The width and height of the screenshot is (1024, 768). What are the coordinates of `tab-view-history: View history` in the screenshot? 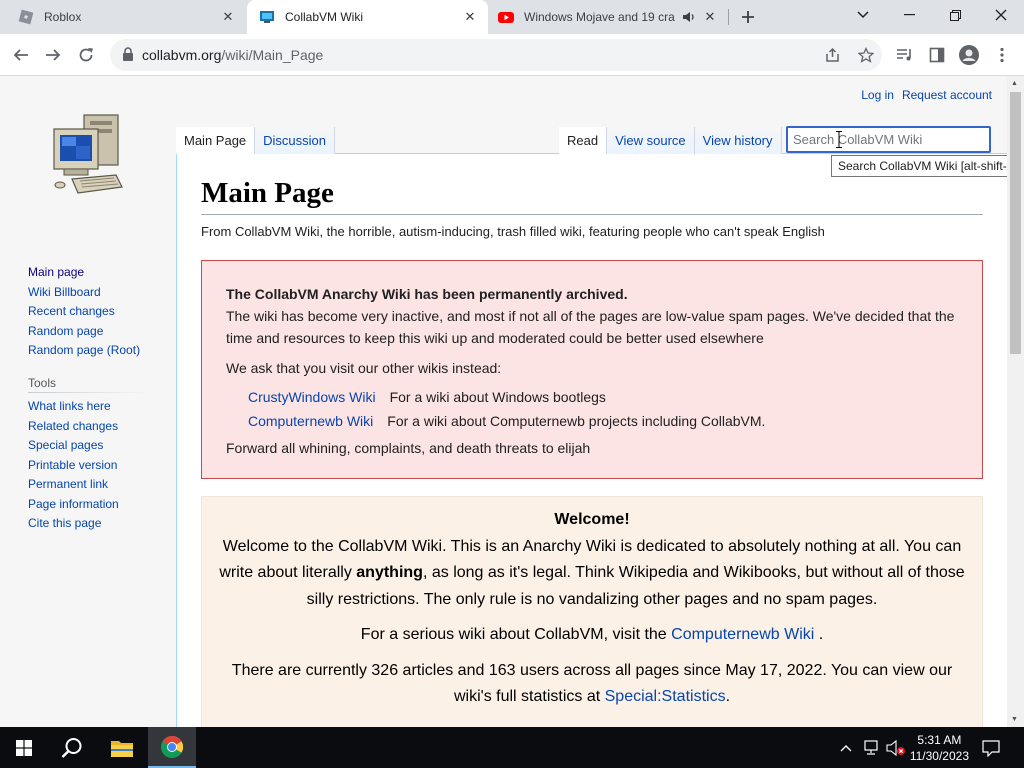 It's located at (738, 140).